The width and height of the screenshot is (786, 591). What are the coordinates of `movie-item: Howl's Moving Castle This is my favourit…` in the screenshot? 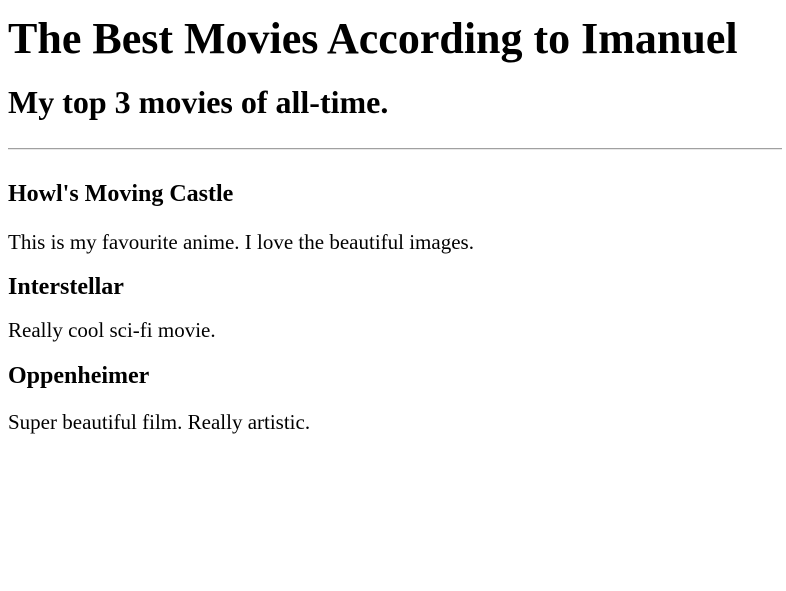 It's located at (393, 217).